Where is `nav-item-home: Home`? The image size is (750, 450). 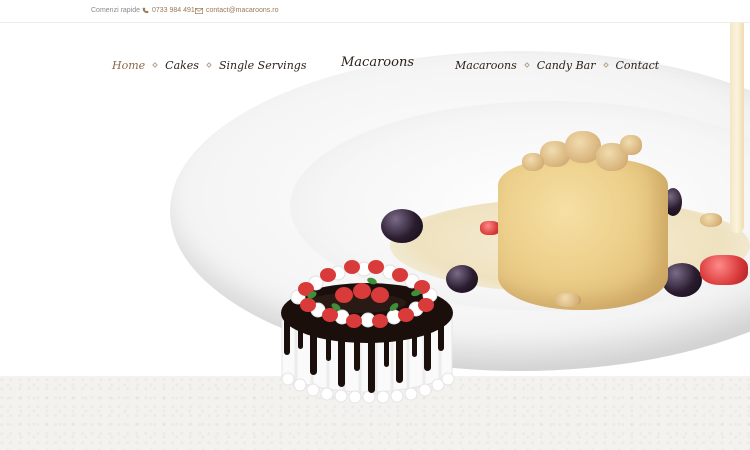
nav-item-home: Home is located at coordinates (128, 65).